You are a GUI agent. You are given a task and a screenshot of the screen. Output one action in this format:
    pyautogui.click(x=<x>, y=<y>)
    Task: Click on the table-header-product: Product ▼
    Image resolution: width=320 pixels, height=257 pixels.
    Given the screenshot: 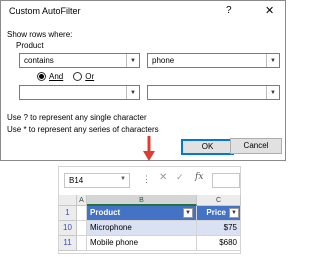 What is the action you would take?
    pyautogui.click(x=142, y=213)
    